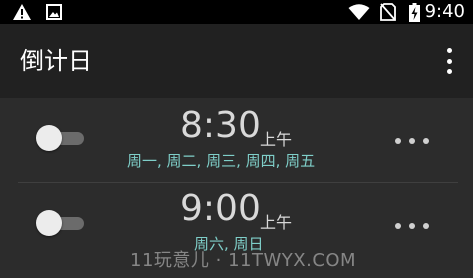  What do you see at coordinates (444, 11) in the screenshot?
I see `status-time: 9:40` at bounding box center [444, 11].